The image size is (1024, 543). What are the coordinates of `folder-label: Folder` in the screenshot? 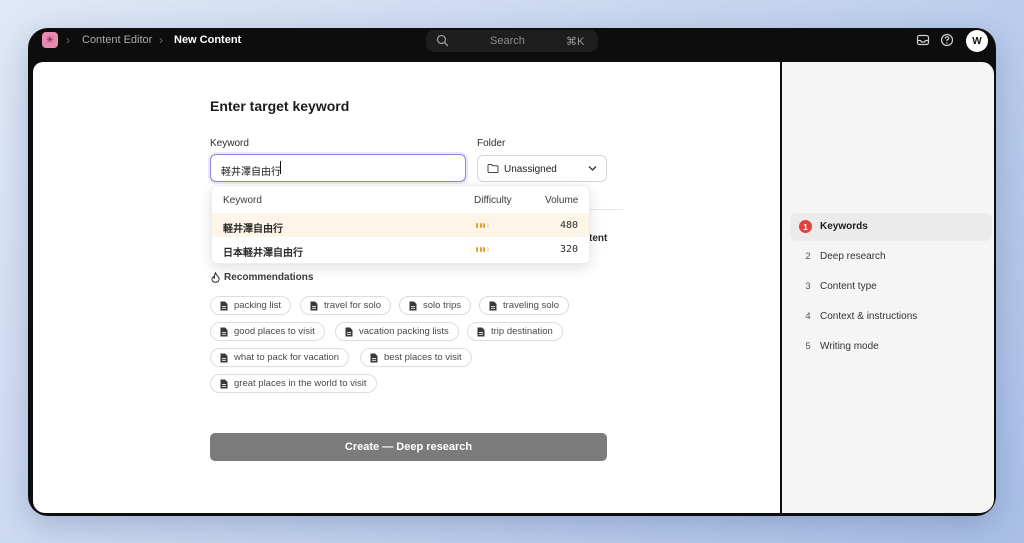 It's located at (491, 143).